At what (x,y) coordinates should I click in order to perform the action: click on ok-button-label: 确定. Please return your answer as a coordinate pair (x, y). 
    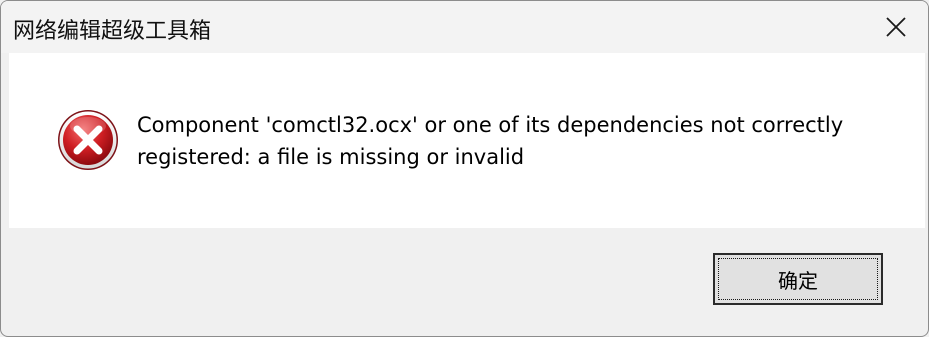
    Looking at the image, I should click on (798, 280).